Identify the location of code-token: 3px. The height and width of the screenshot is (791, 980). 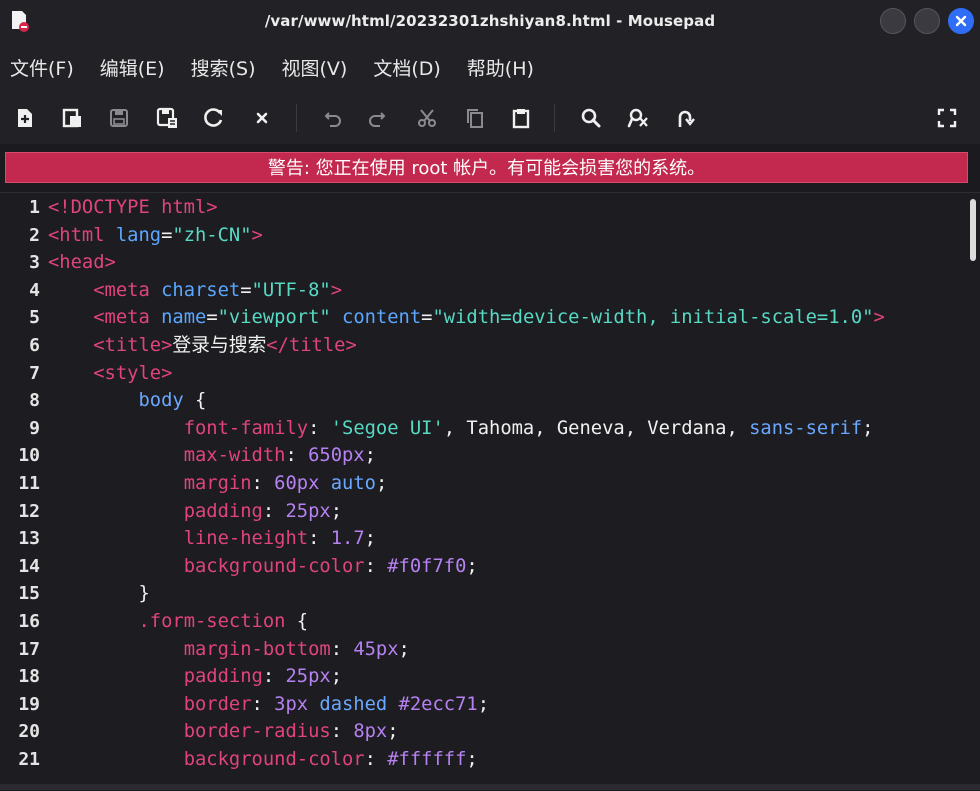
(297, 704).